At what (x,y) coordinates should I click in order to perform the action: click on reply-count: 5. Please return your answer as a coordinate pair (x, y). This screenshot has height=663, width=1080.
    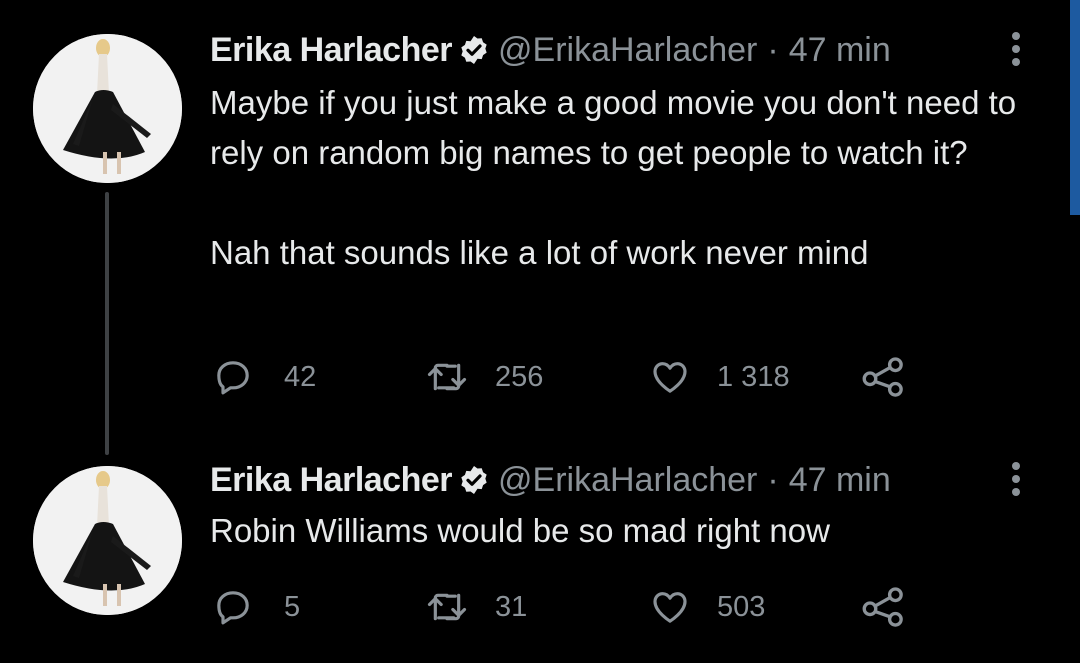
    Looking at the image, I should click on (292, 606).